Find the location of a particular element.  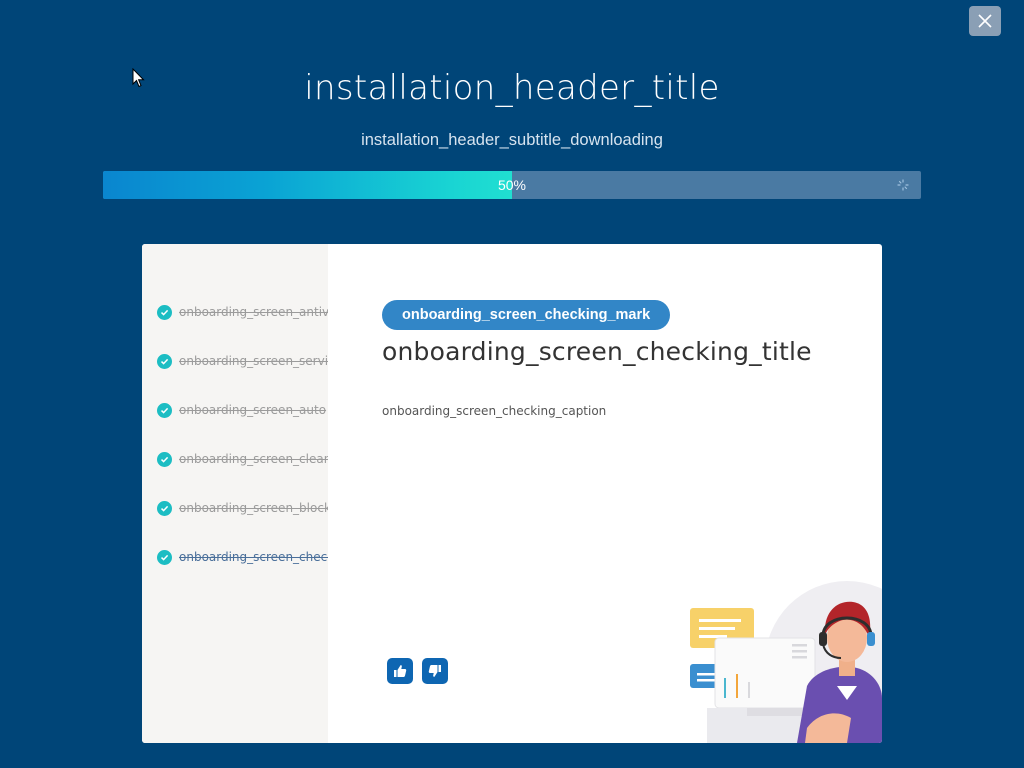

progress-label: 50% is located at coordinates (512, 185).